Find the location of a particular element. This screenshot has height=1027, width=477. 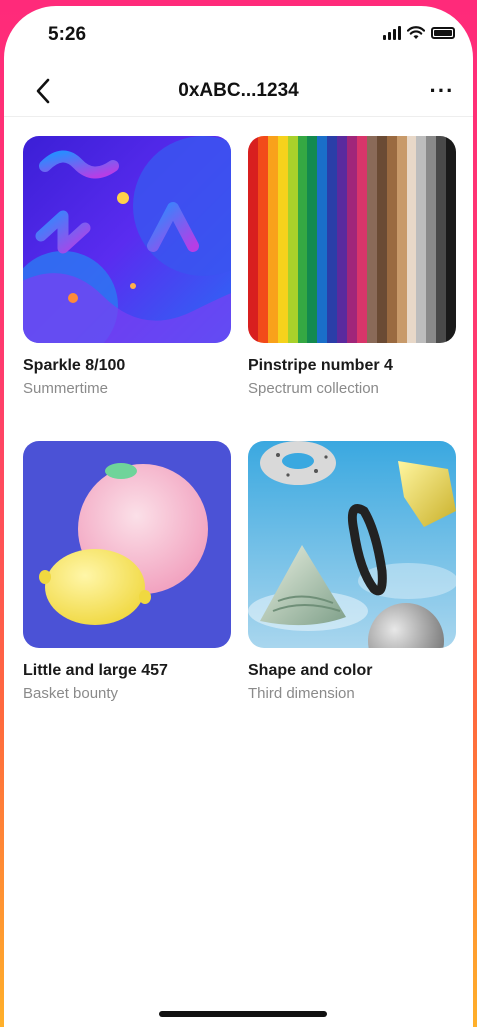

collectible-card-little-and-large: Little and large 457 Basket bounty is located at coordinates (127, 571).